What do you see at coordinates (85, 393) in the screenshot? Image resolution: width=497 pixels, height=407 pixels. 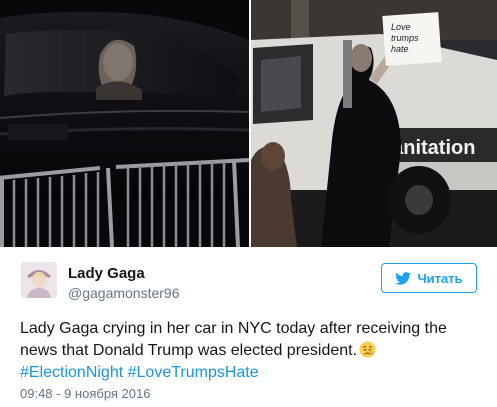 I see `tweet-timestamp: 09:48 - 9 ноября 2016` at bounding box center [85, 393].